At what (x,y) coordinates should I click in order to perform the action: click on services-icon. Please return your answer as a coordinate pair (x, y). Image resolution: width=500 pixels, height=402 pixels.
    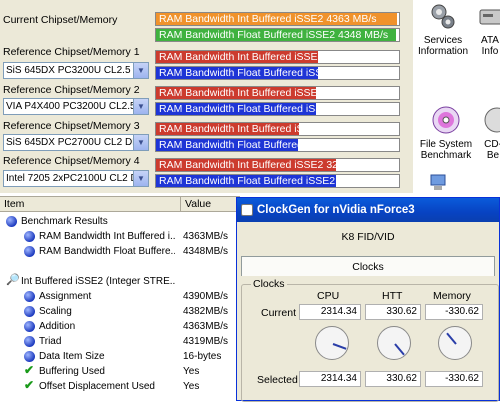
    Looking at the image, I should click on (443, 16).